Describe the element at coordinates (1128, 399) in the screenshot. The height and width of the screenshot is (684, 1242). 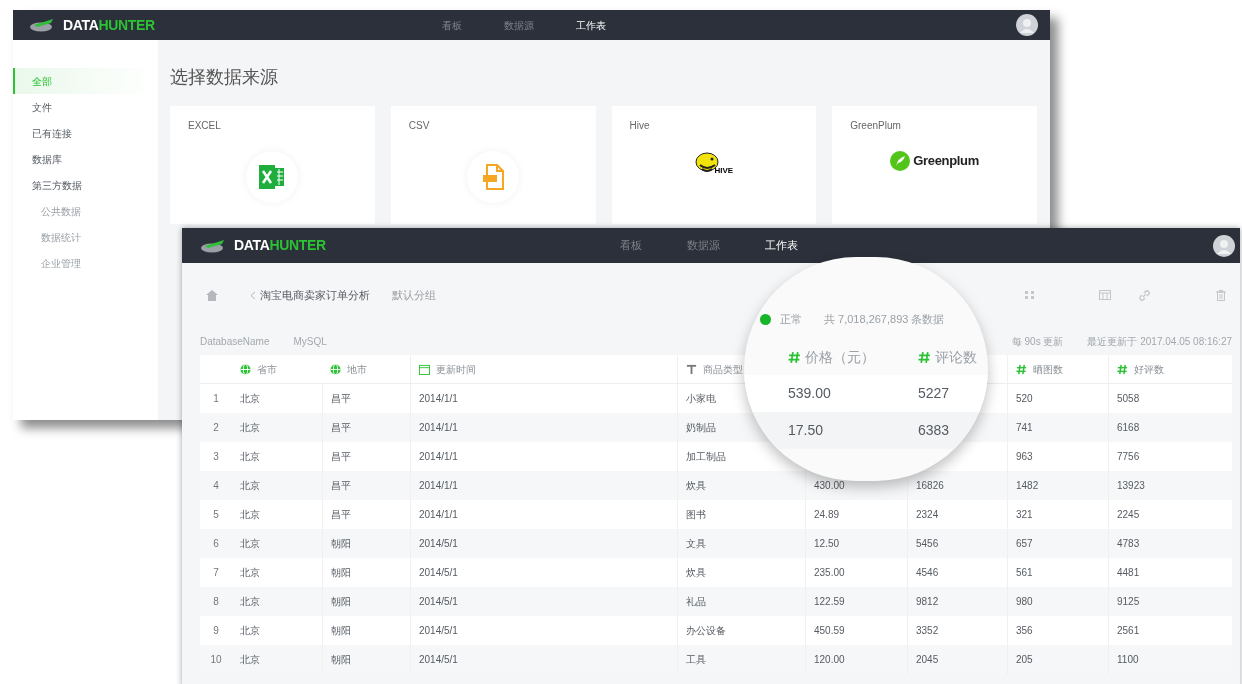
I see `table-cell-text: 5058` at that location.